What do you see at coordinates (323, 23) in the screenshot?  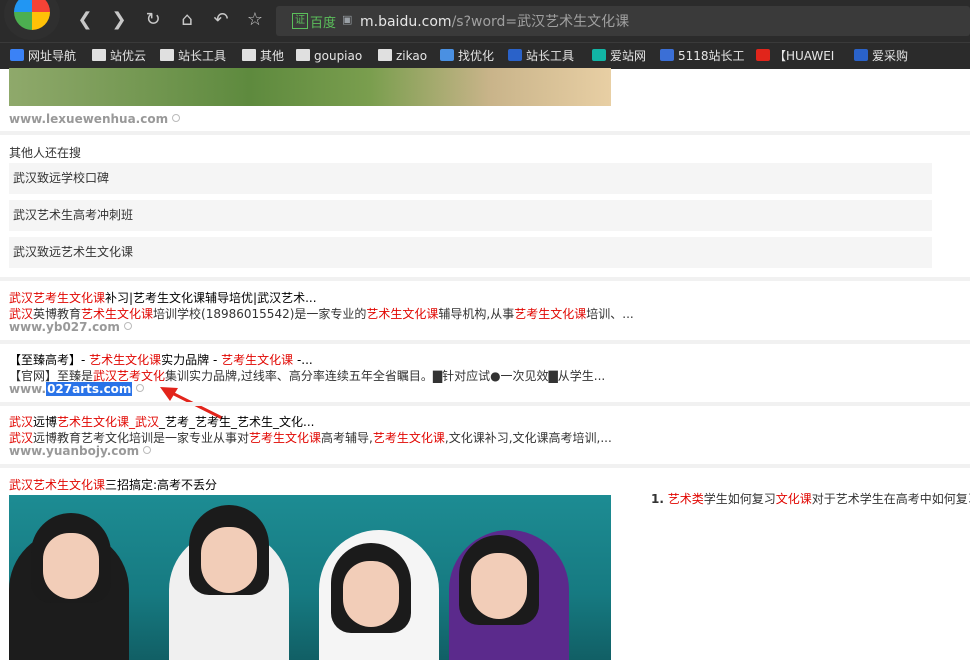 I see `address-site-label: 百度` at bounding box center [323, 23].